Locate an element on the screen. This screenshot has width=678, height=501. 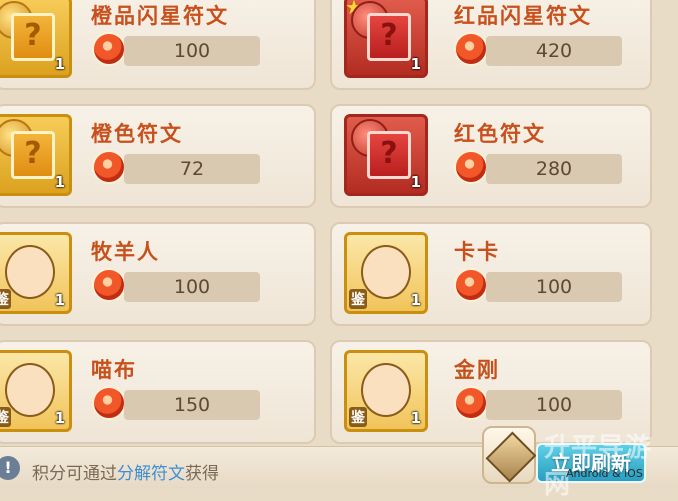
item-name: 卡卡 is located at coordinates (477, 252).